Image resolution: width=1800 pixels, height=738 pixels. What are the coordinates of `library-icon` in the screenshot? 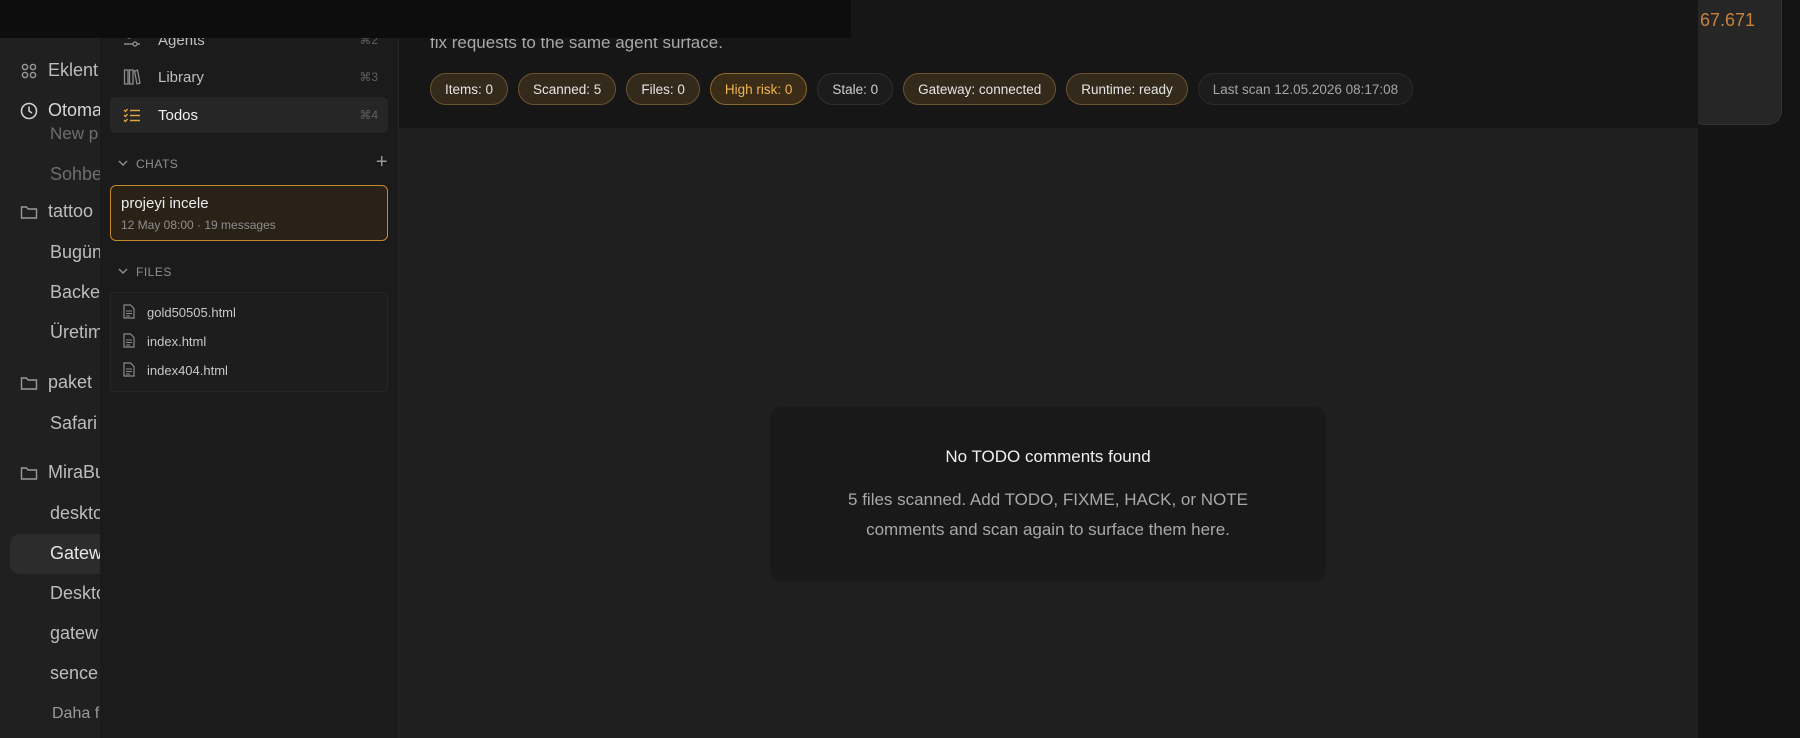 It's located at (132, 77).